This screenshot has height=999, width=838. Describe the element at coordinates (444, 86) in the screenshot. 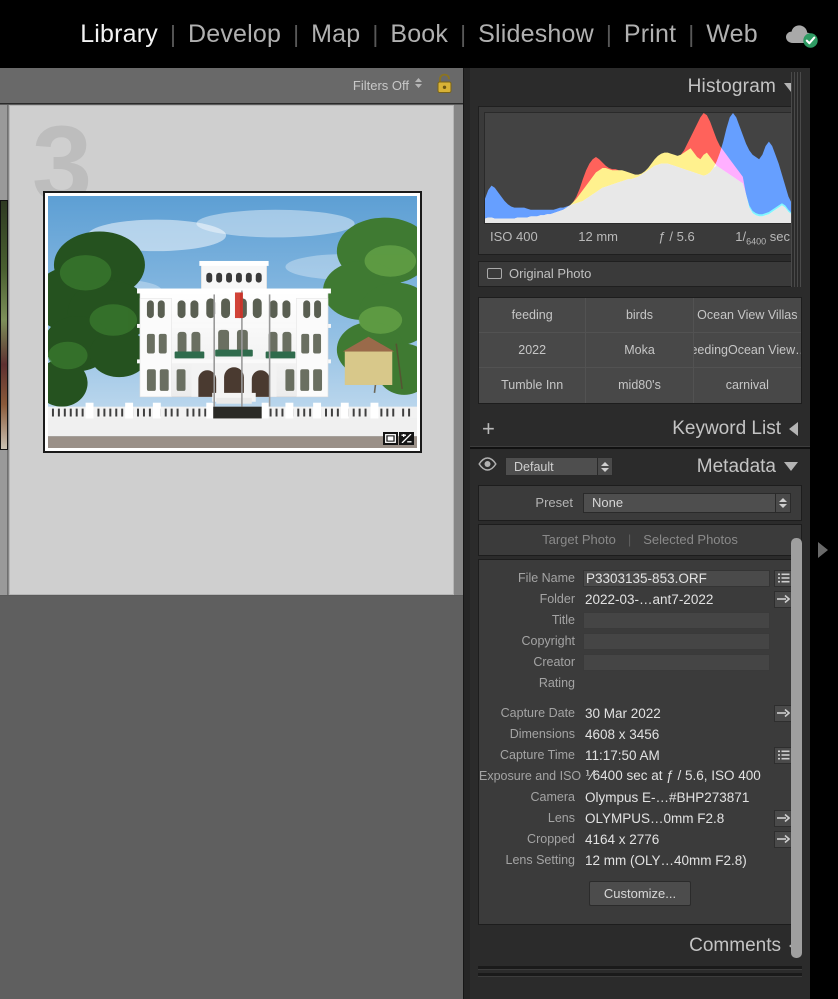

I see `padlock-open-icon` at that location.